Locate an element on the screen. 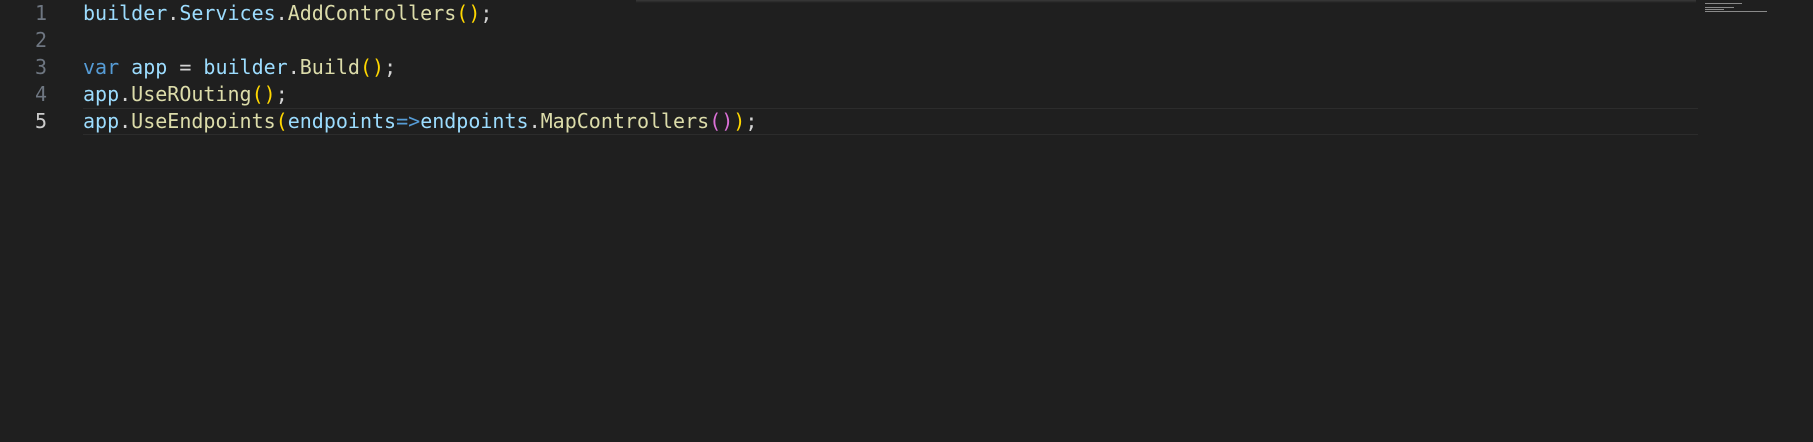 This screenshot has width=1813, height=442. code-line: builder.Services.AddControllers(); is located at coordinates (890, 13).